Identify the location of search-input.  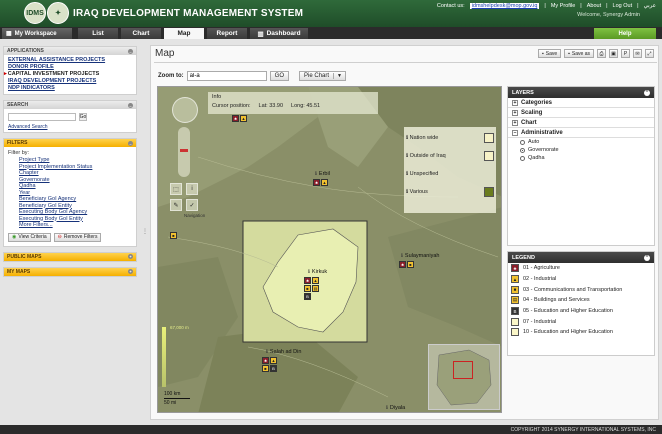
(42, 117).